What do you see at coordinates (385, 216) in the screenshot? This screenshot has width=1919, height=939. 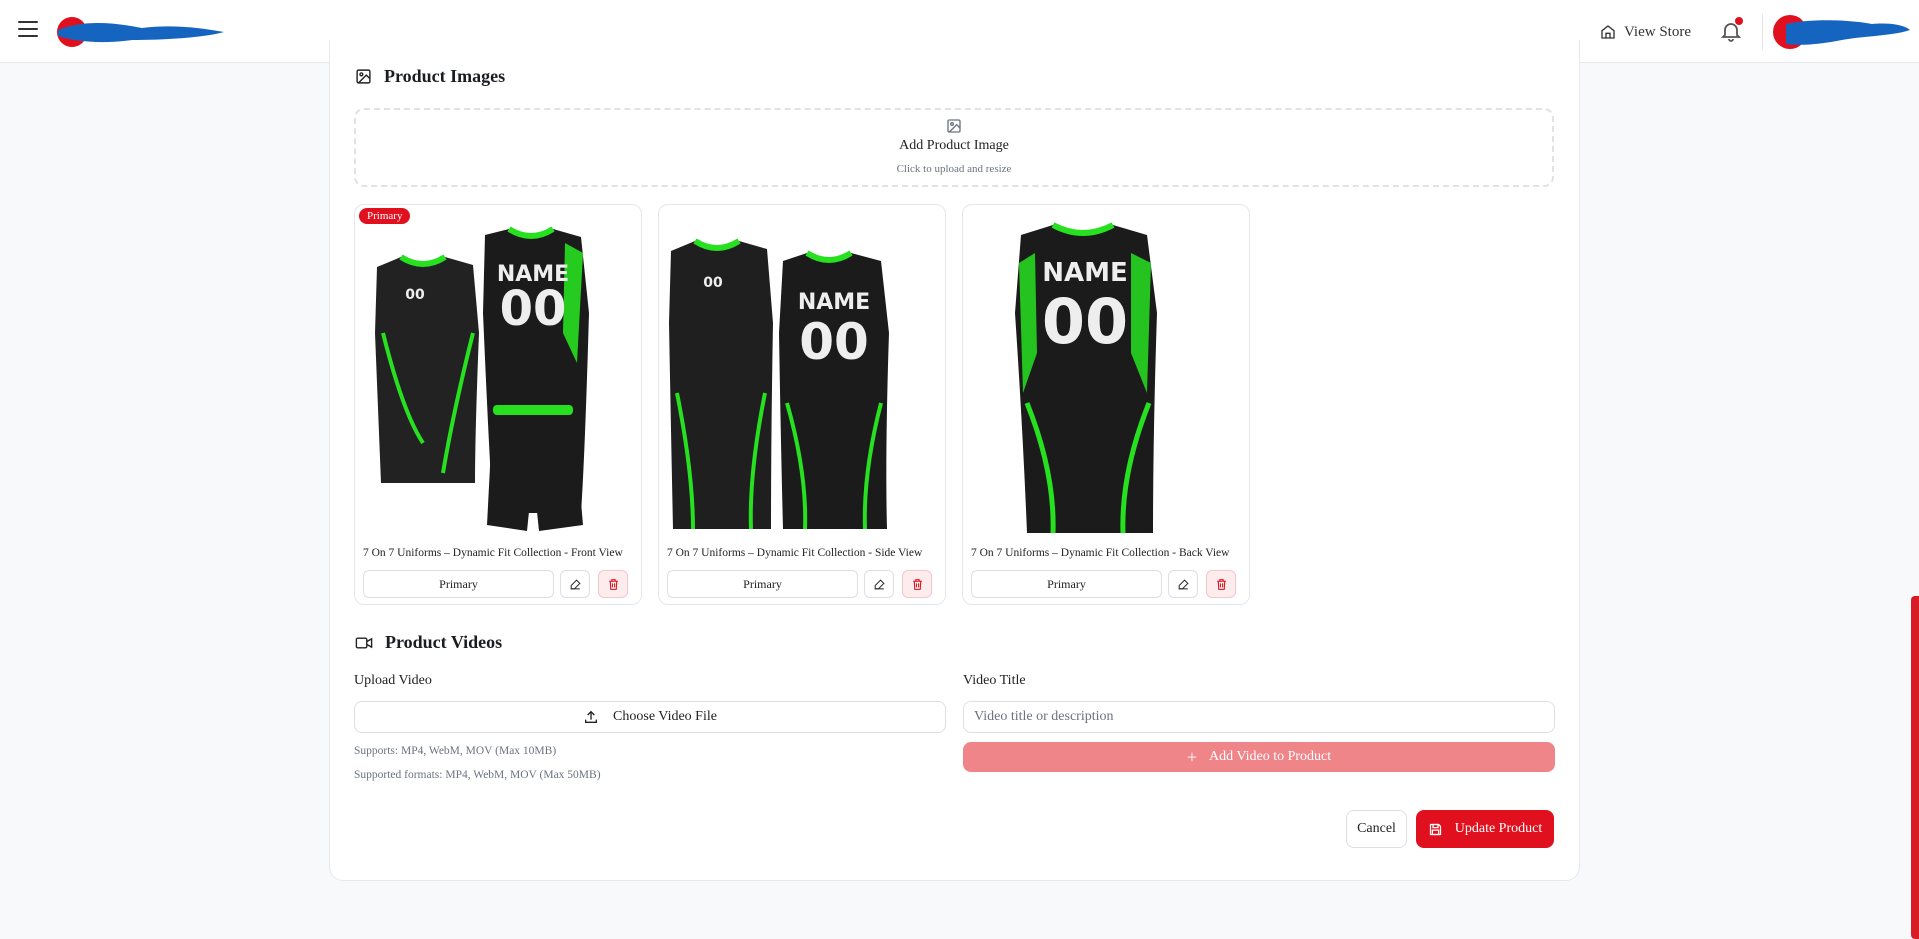 I see `primary-badge: Primary` at bounding box center [385, 216].